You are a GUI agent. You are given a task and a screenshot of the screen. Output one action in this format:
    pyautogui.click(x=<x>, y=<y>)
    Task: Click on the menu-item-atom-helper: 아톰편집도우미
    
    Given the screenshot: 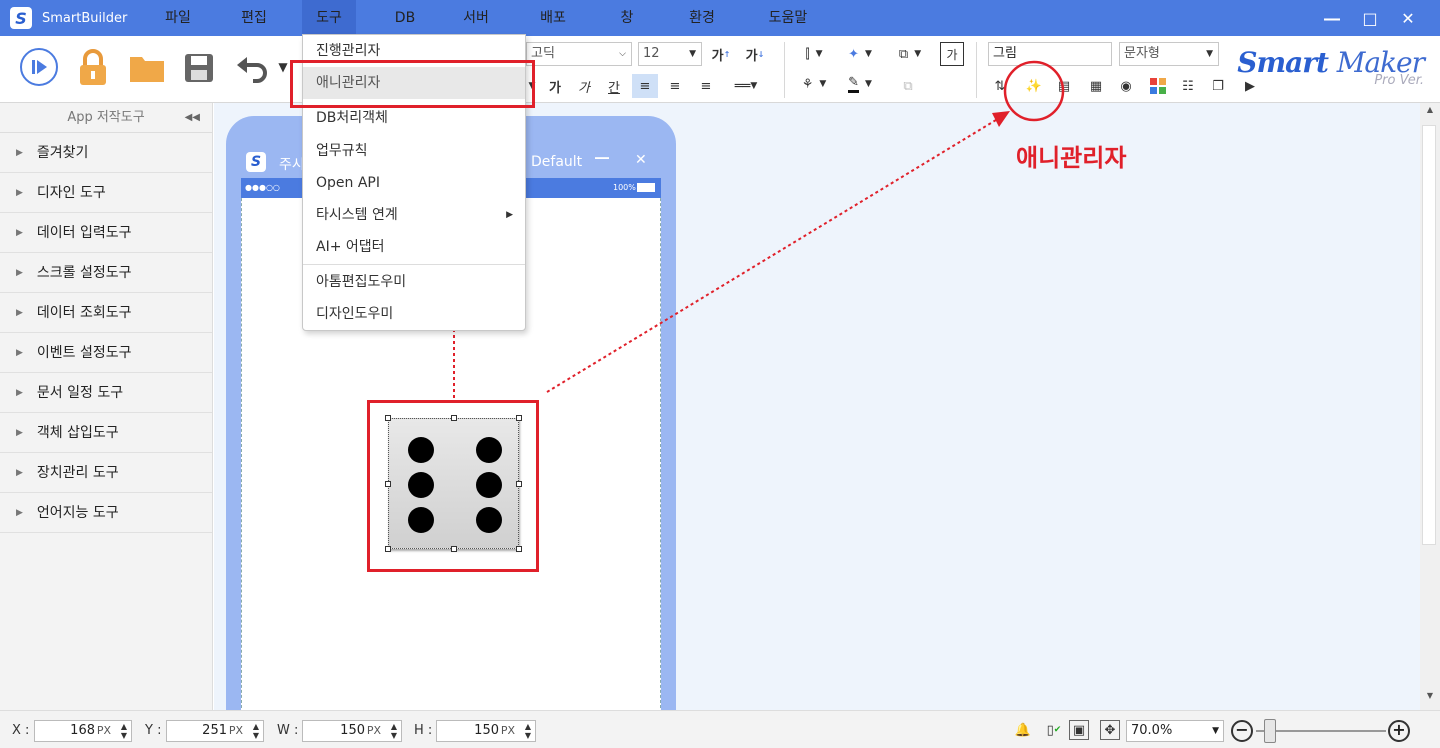 What is the action you would take?
    pyautogui.click(x=414, y=282)
    